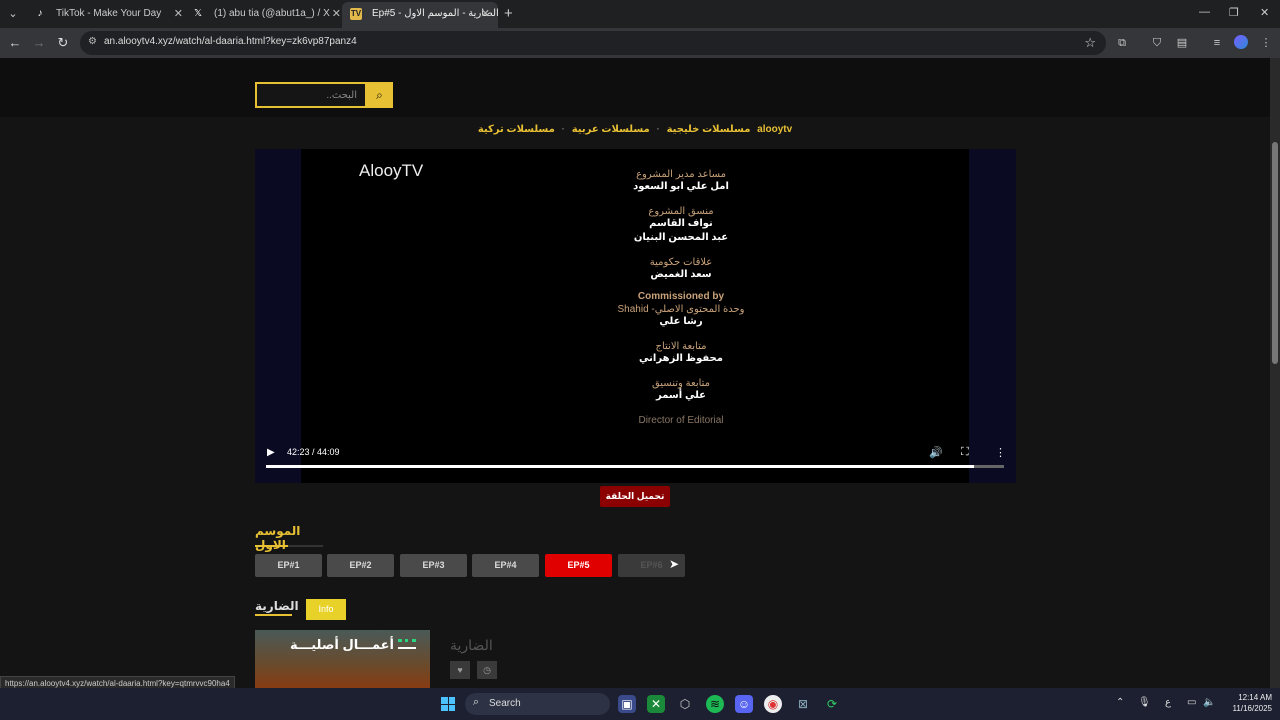 The image size is (1280, 720). Describe the element at coordinates (1168, 702) in the screenshot. I see `language-indicator: ع` at that location.